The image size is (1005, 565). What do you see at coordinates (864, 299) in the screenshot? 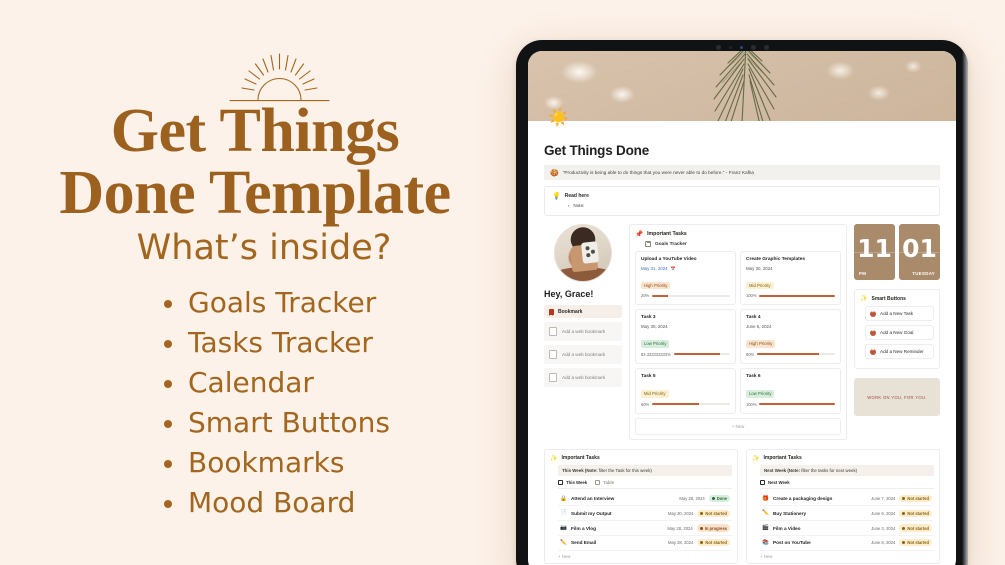
I see `sparkles-icon: ✨` at bounding box center [864, 299].